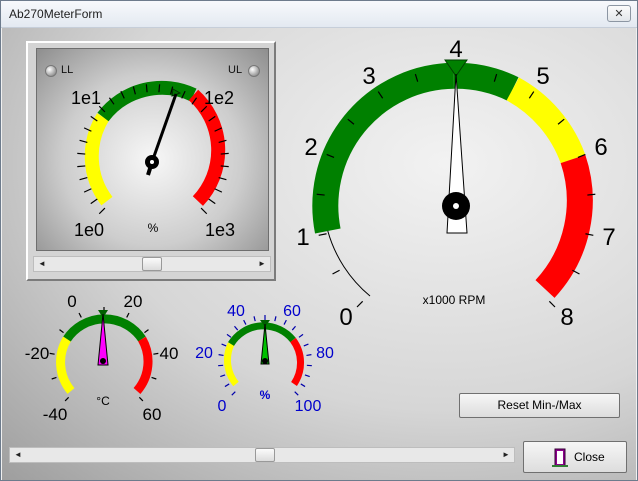  Describe the element at coordinates (231, 364) in the screenshot. I see `pct-yellow-arc` at that location.